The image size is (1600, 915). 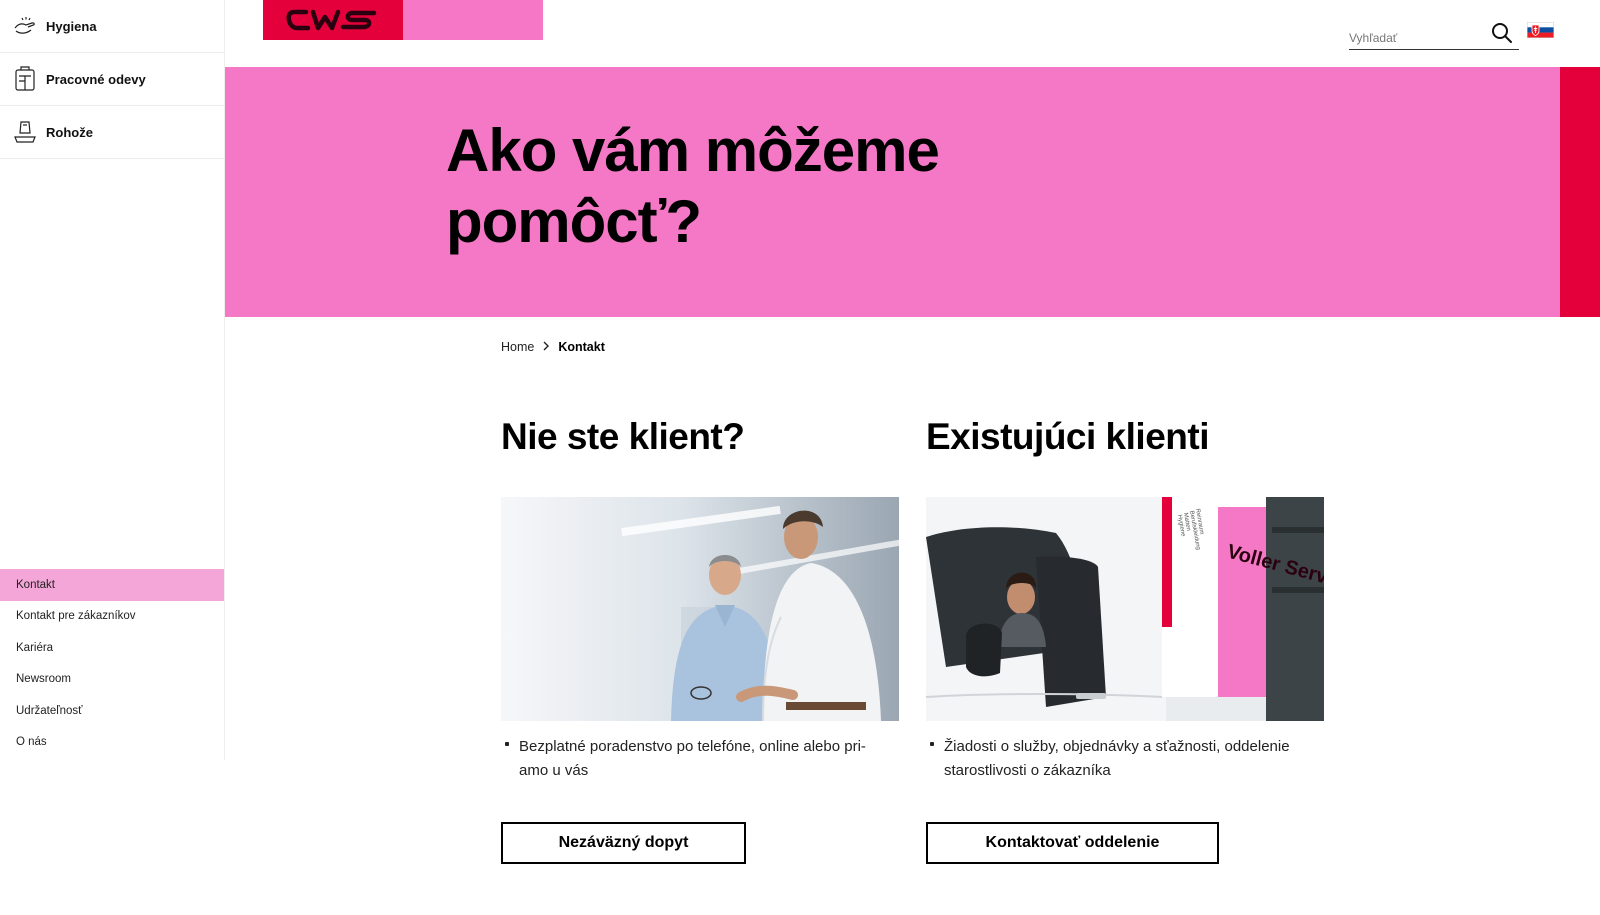 What do you see at coordinates (700, 609) in the screenshot?
I see `consultation-photo` at bounding box center [700, 609].